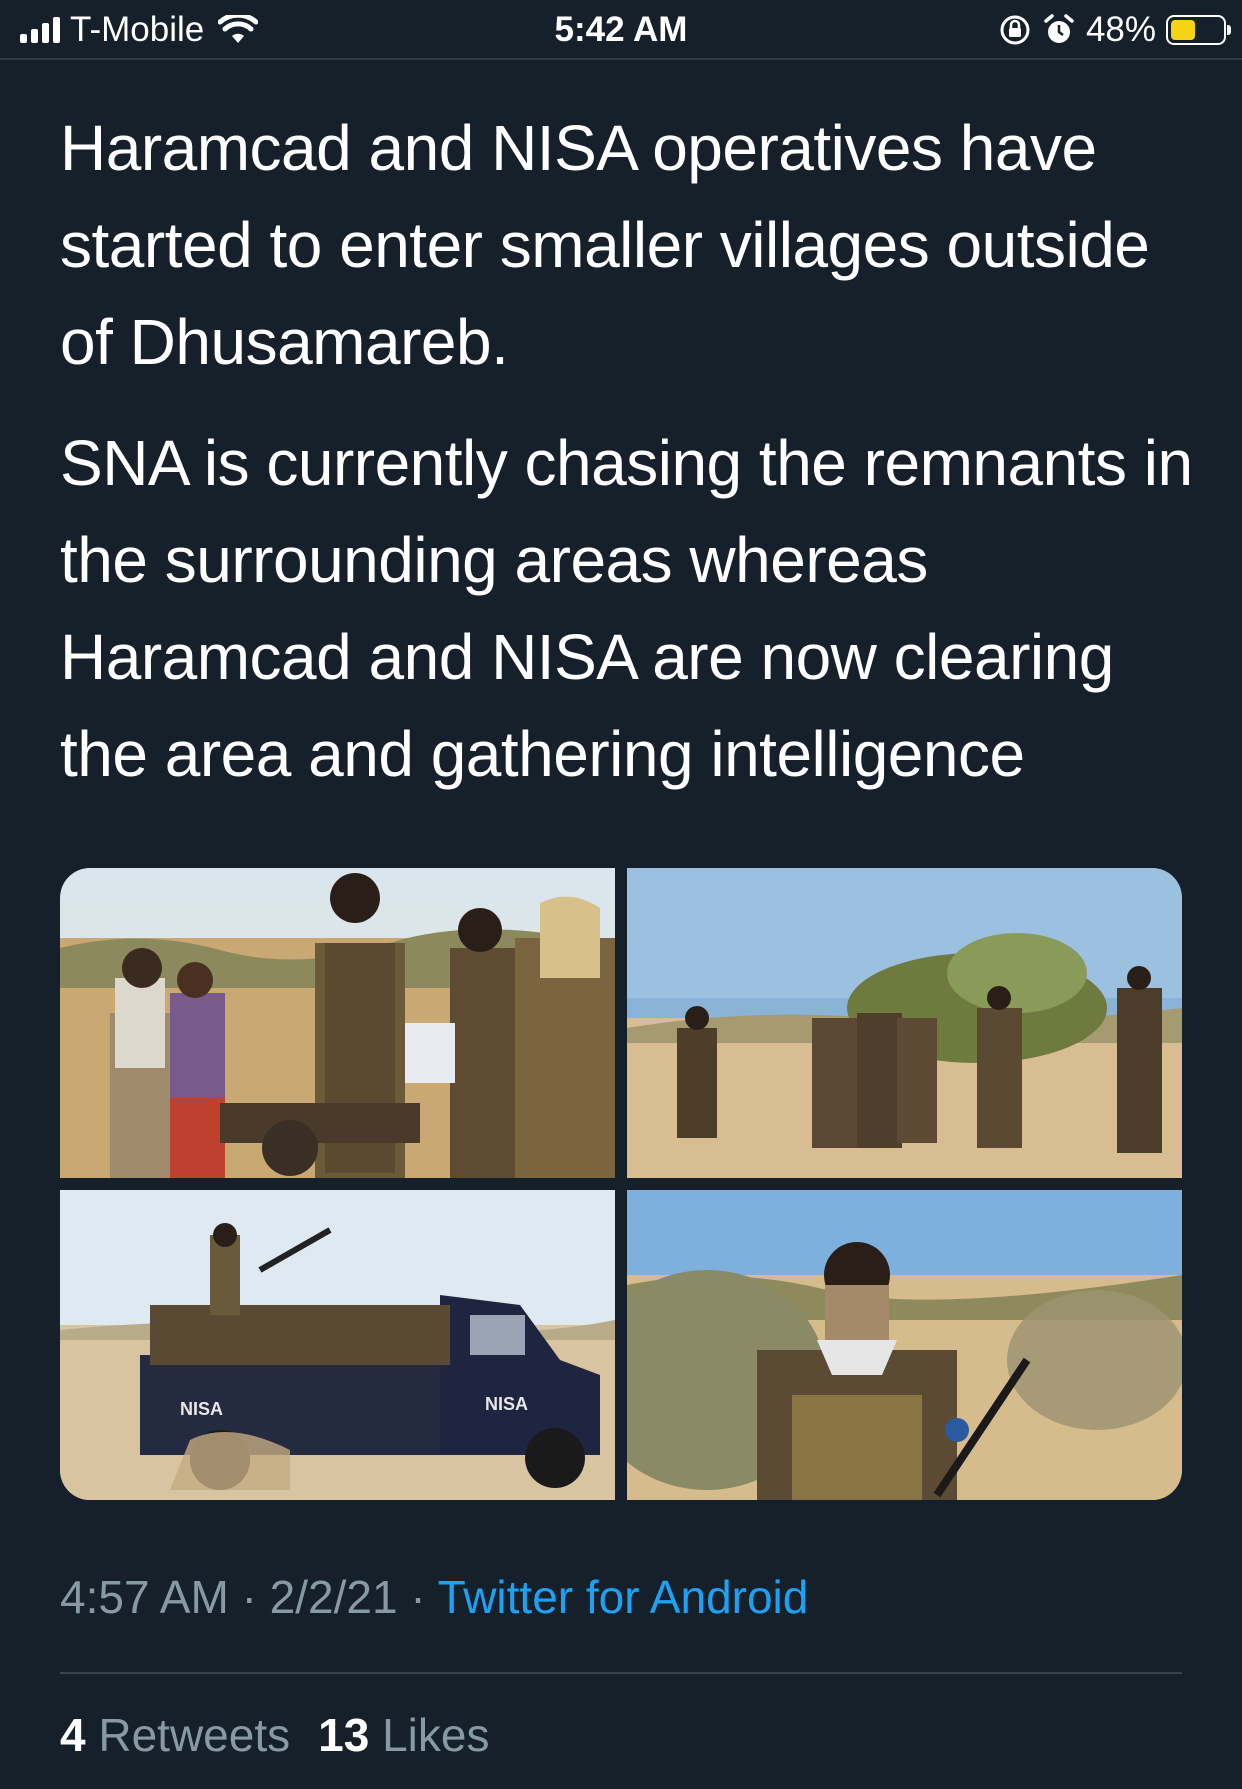  I want to click on retweets-label: Retweets, so click(194, 1735).